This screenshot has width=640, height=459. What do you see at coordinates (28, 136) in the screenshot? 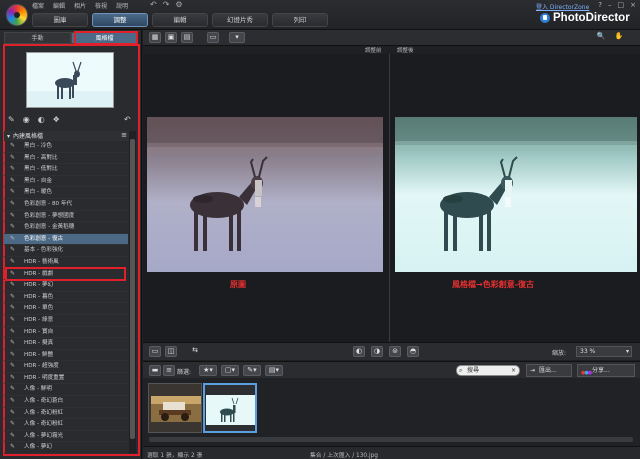
I see `preset-group-label: 內建風格檔` at bounding box center [28, 136].